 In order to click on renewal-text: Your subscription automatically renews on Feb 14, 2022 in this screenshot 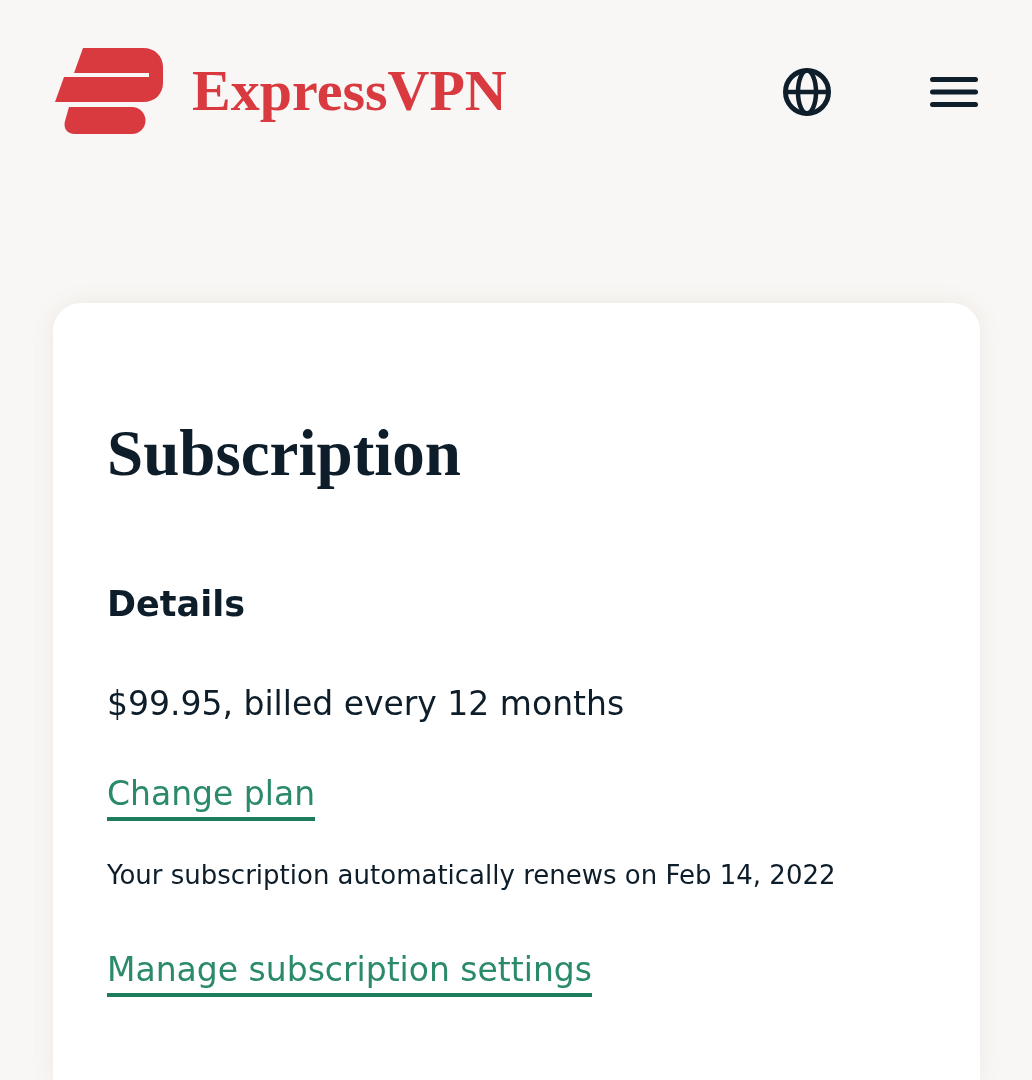, I will do `click(471, 875)`.